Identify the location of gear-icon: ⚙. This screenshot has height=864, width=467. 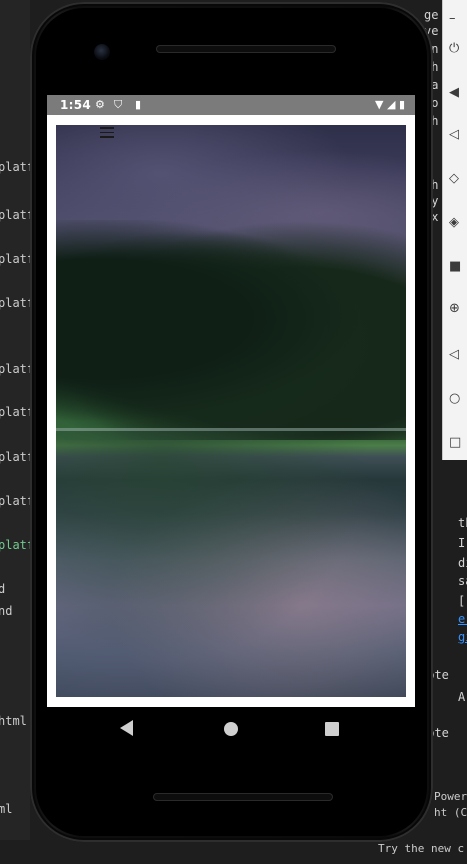
(100, 104).